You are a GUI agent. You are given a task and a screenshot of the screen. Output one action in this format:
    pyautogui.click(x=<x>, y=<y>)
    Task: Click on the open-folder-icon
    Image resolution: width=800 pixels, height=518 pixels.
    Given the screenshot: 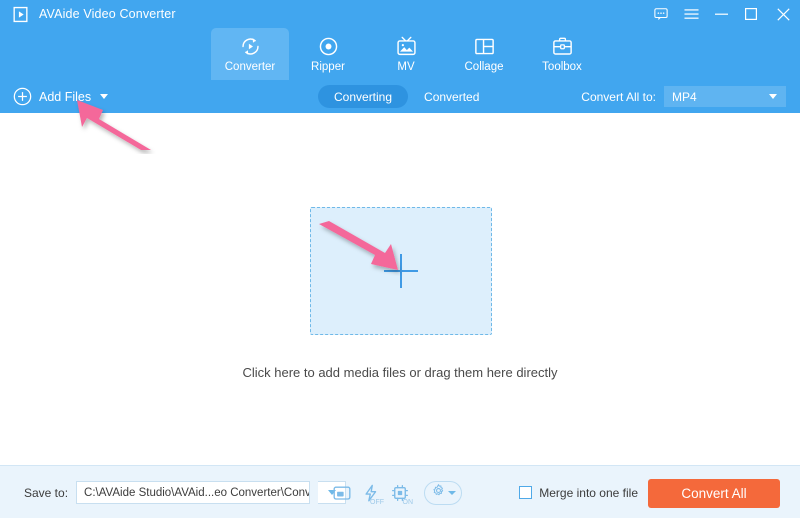 What is the action you would take?
    pyautogui.click(x=342, y=493)
    